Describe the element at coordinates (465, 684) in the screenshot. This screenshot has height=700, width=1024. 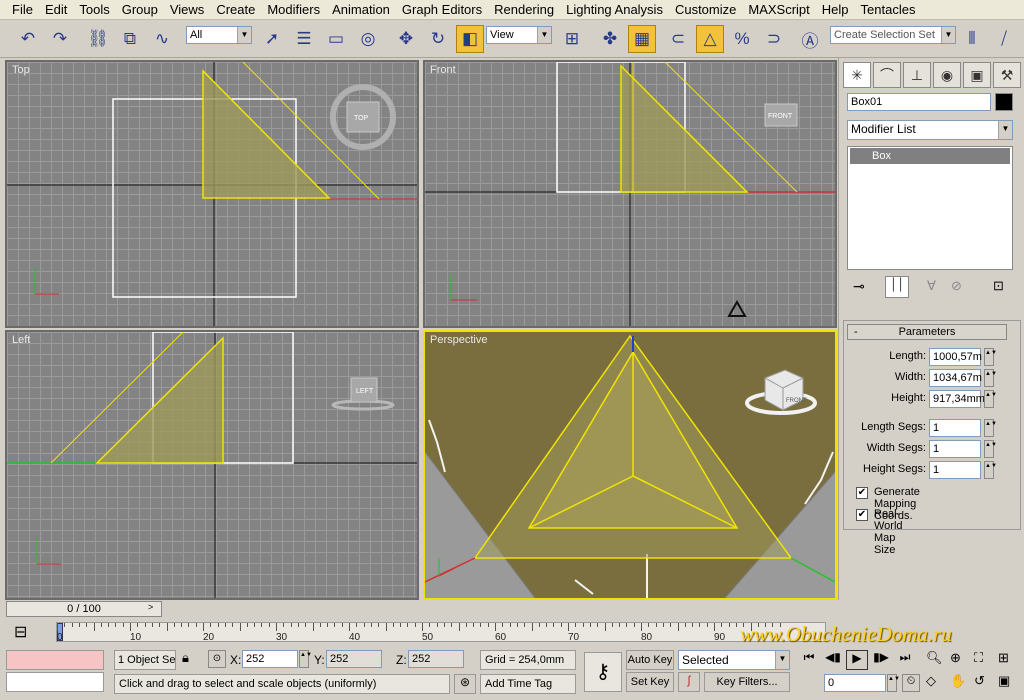
I see `add-time-tag-icon: ⊛` at that location.